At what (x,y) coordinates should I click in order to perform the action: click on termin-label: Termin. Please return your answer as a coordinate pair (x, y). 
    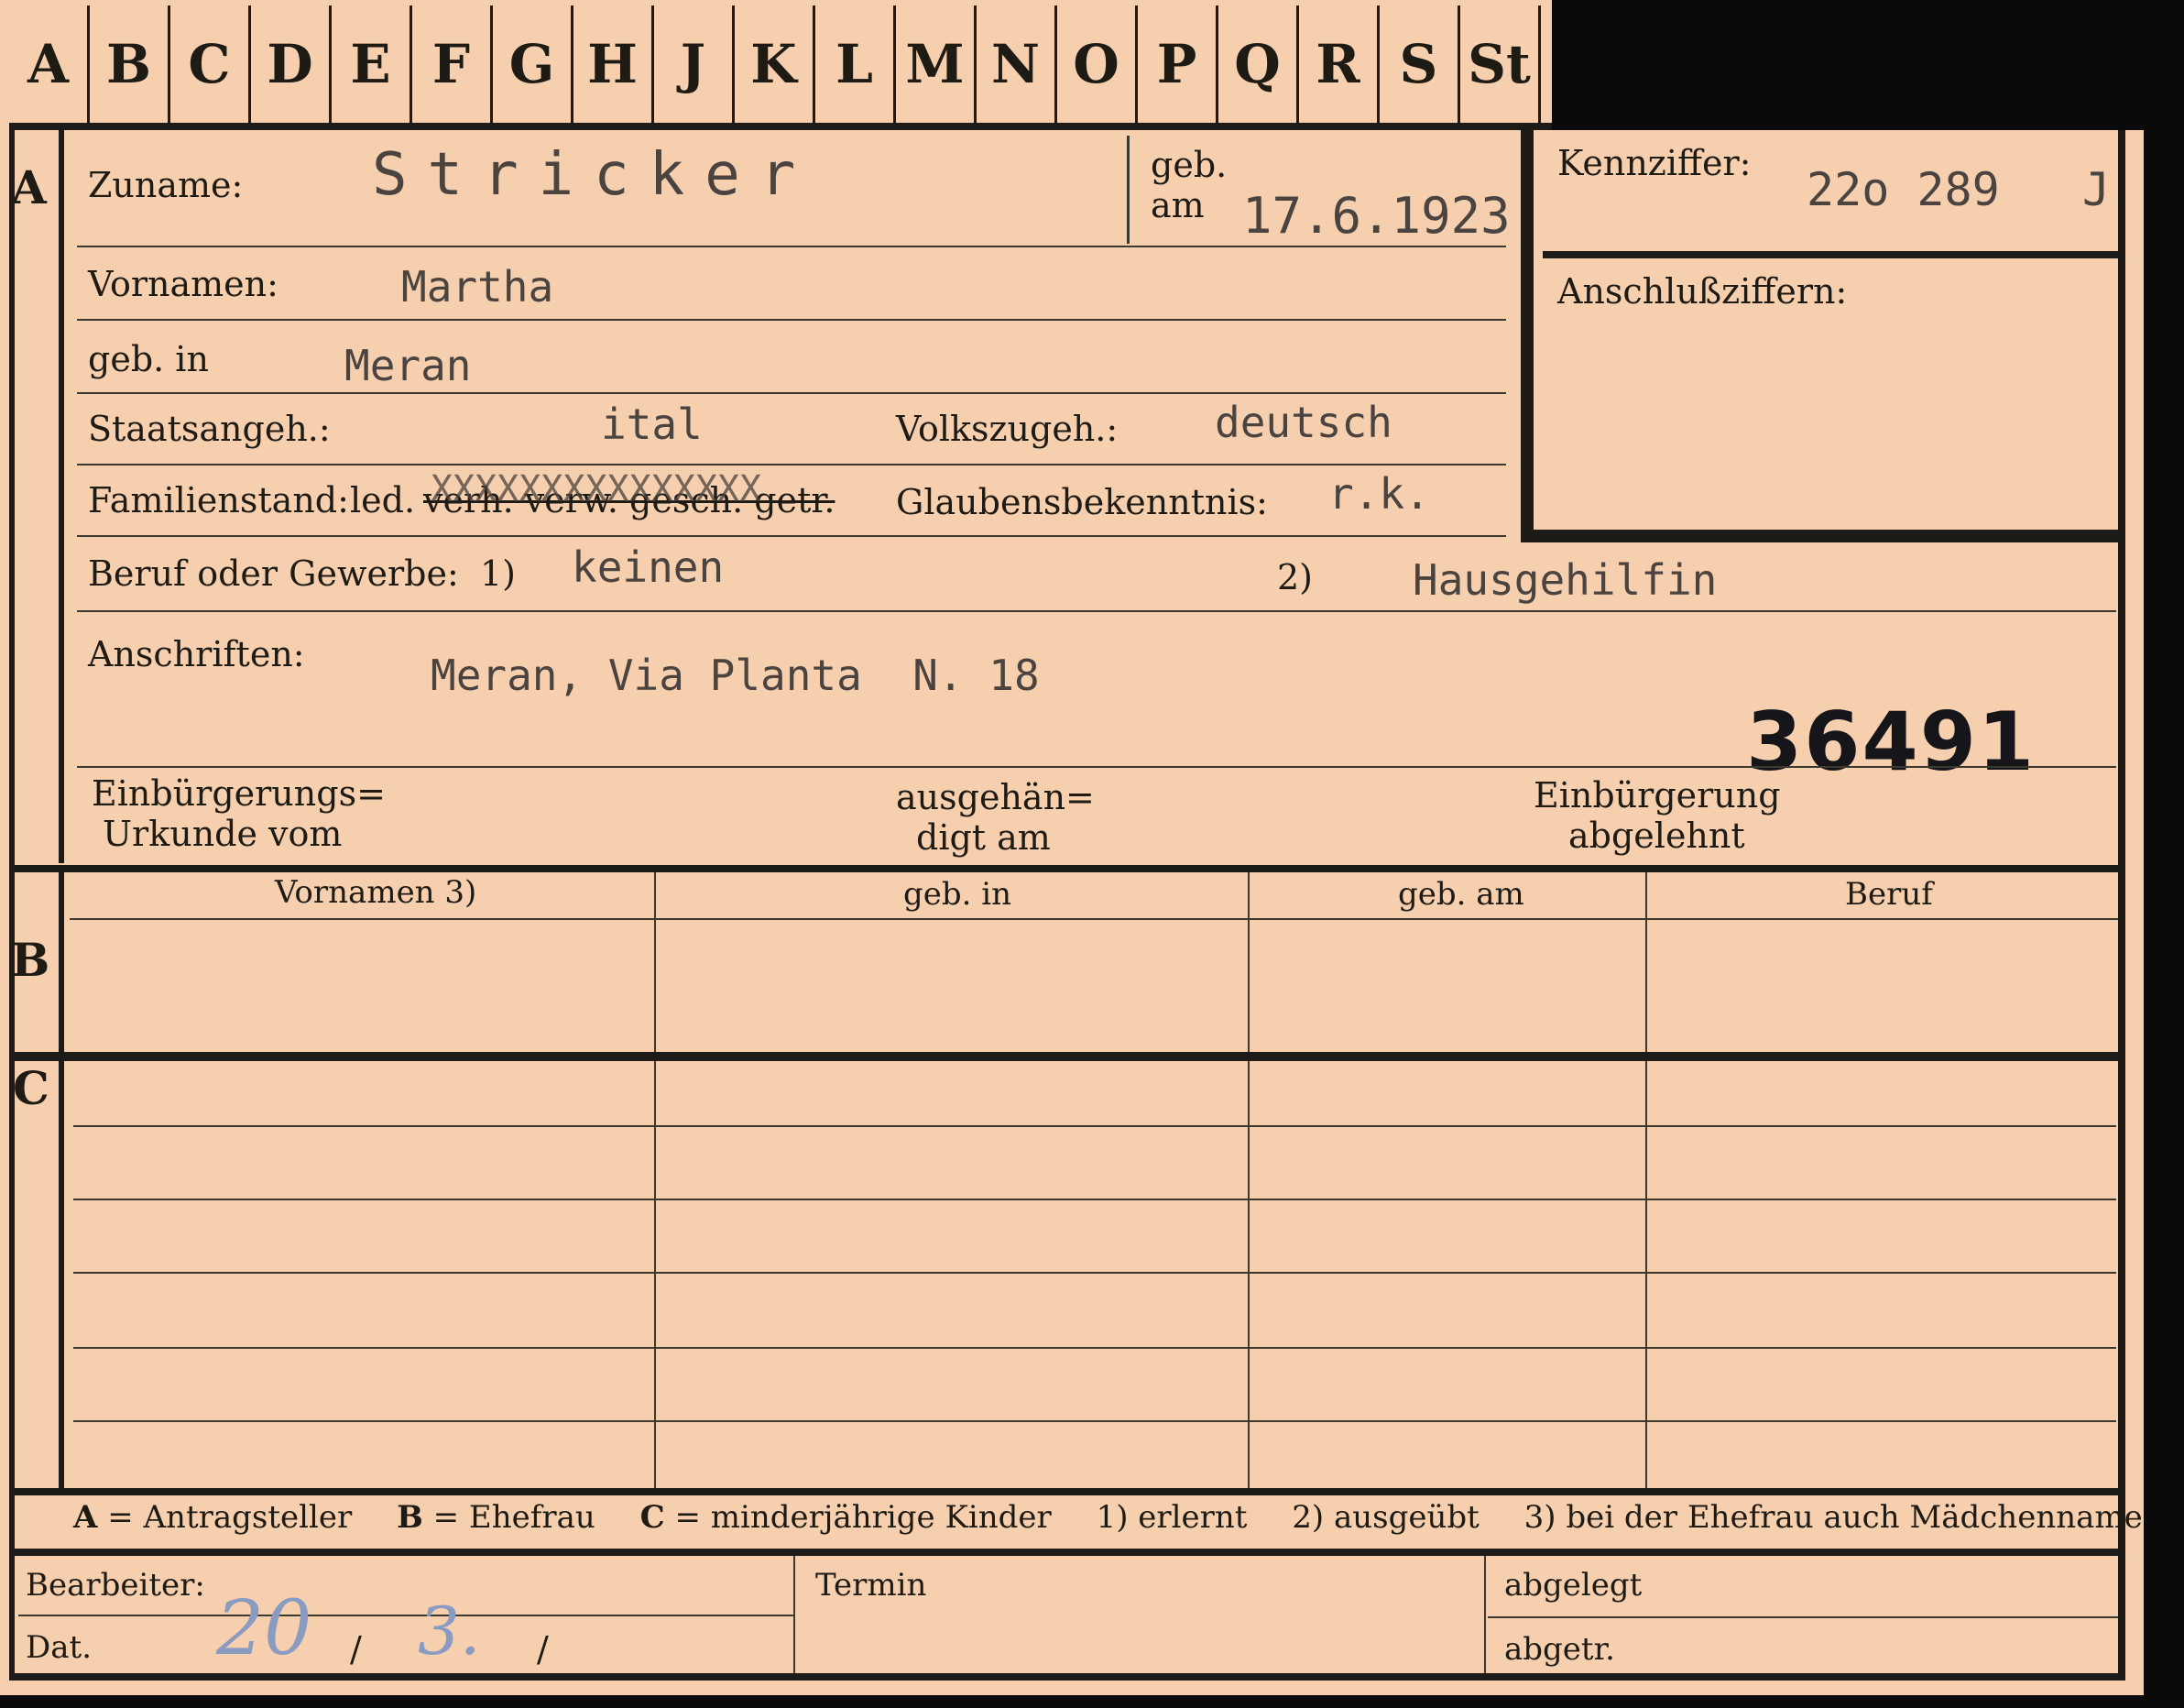
    Looking at the image, I should click on (871, 1586).